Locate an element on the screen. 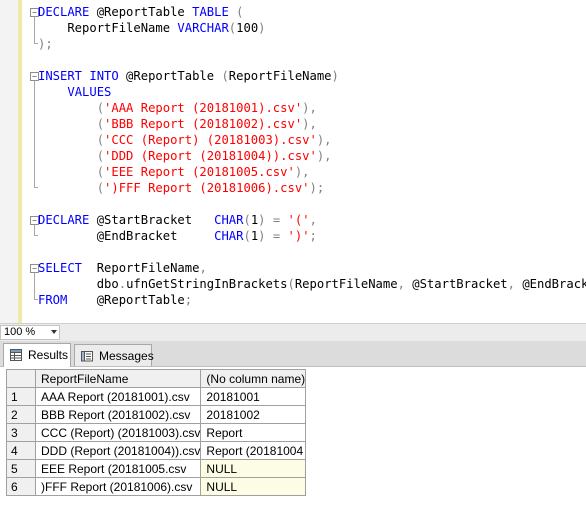 This screenshot has height=510, width=586. code-token: 'DDD (Report (20181004)).csv' is located at coordinates (210, 156).